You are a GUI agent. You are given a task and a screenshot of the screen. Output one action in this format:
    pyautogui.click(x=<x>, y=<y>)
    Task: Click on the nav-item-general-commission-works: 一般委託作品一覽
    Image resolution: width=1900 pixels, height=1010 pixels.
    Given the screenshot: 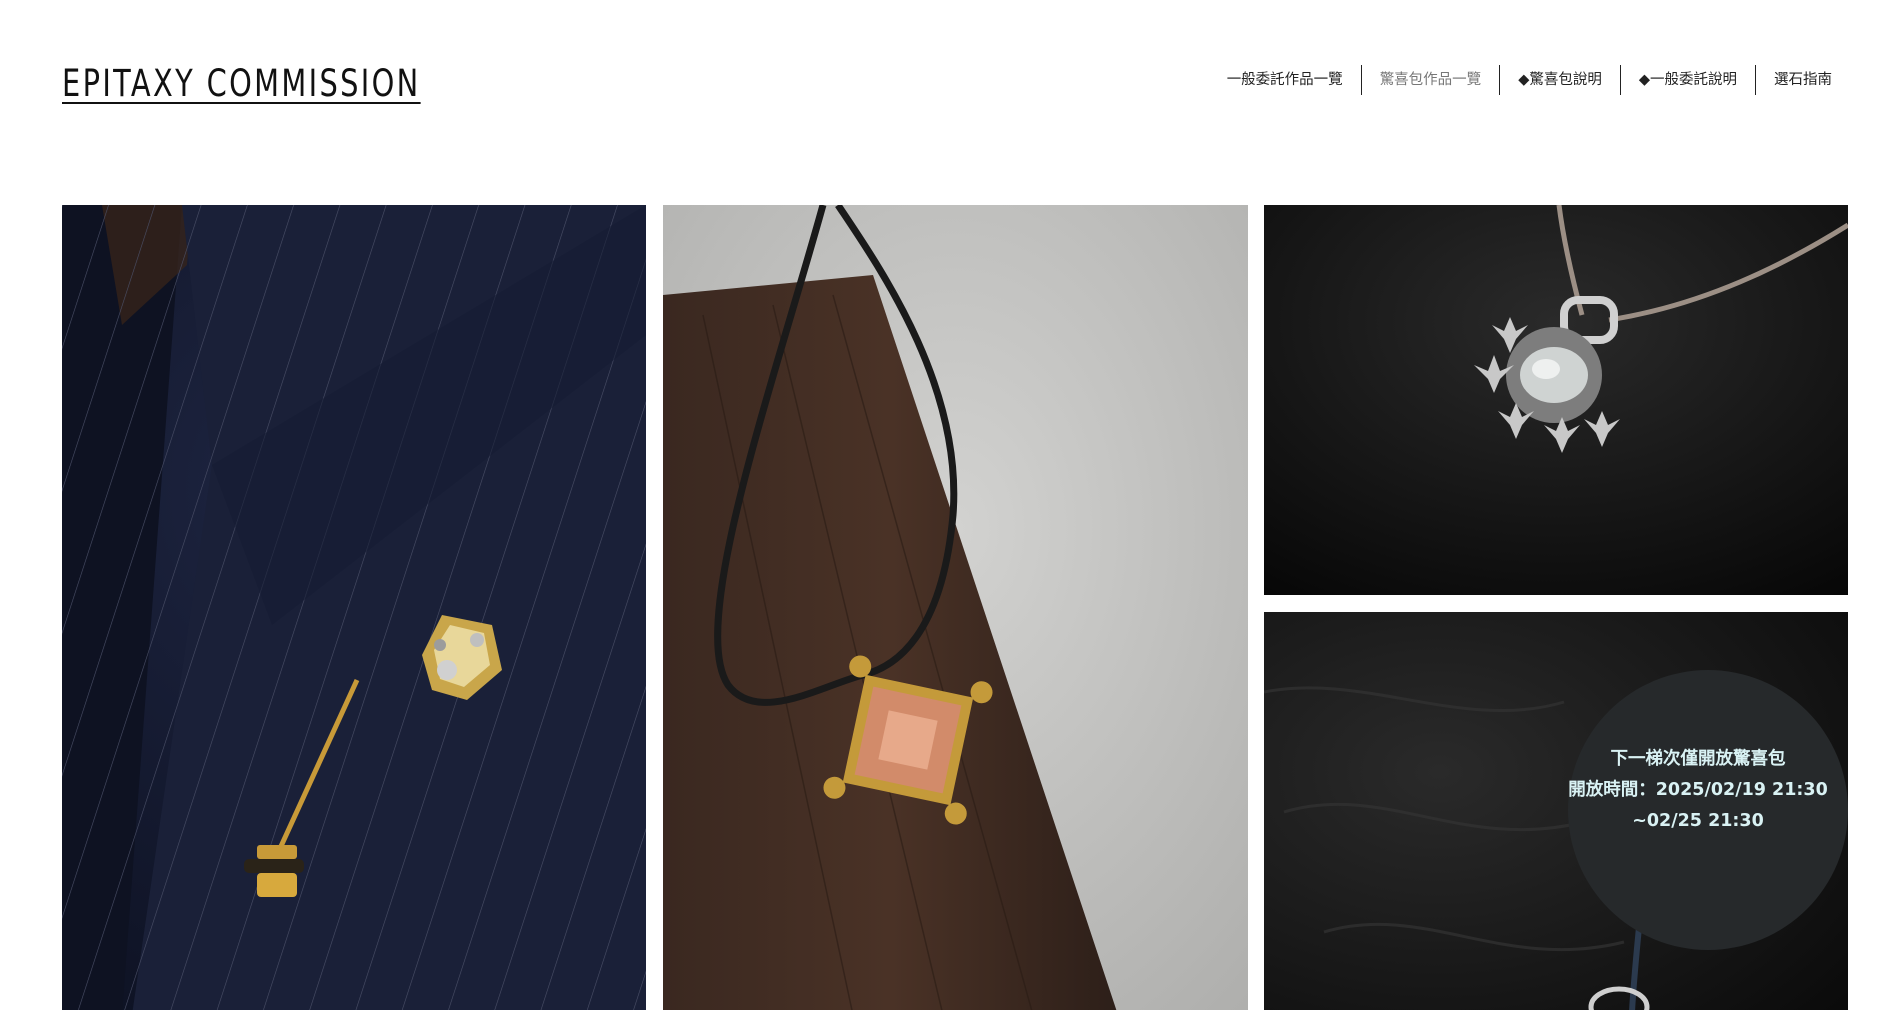 What is the action you would take?
    pyautogui.click(x=1285, y=80)
    